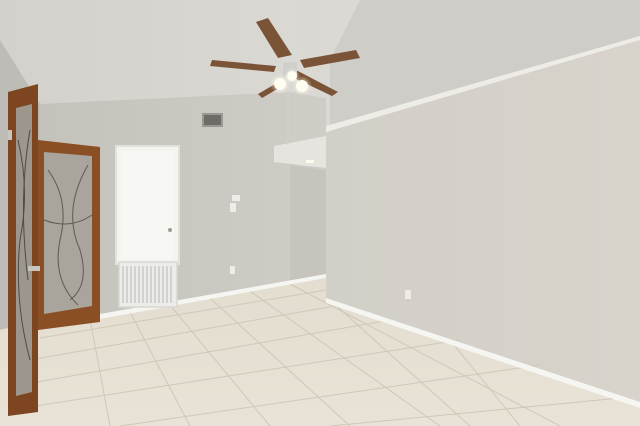 The width and height of the screenshot is (640, 426). I want to click on glass-panel-near, so click(24, 250).